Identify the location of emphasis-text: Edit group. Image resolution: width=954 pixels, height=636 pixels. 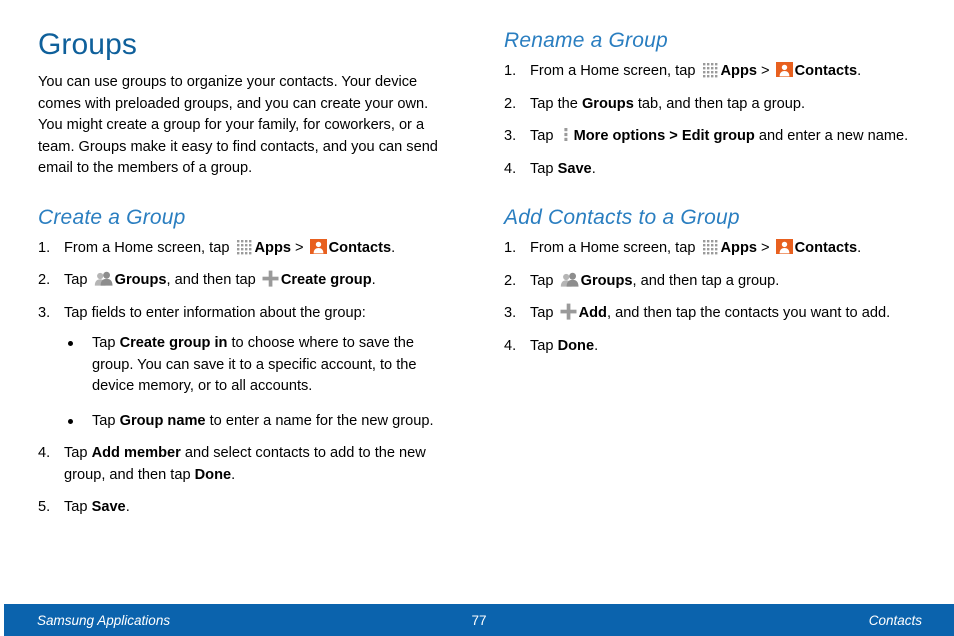
(718, 136).